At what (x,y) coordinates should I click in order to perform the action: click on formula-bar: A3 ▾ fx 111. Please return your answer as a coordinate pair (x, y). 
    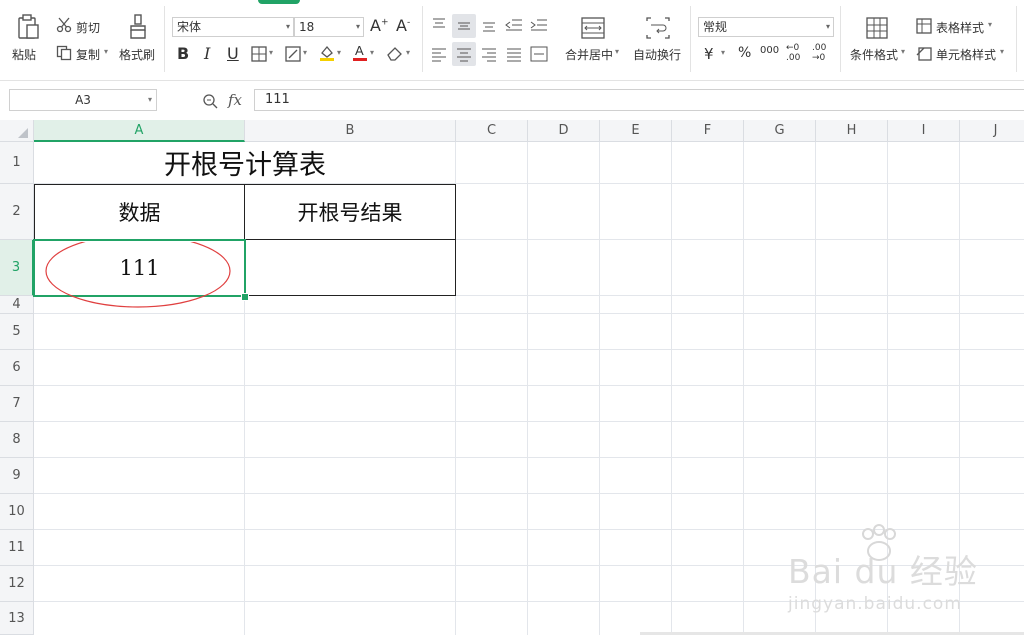
    Looking at the image, I should click on (512, 102).